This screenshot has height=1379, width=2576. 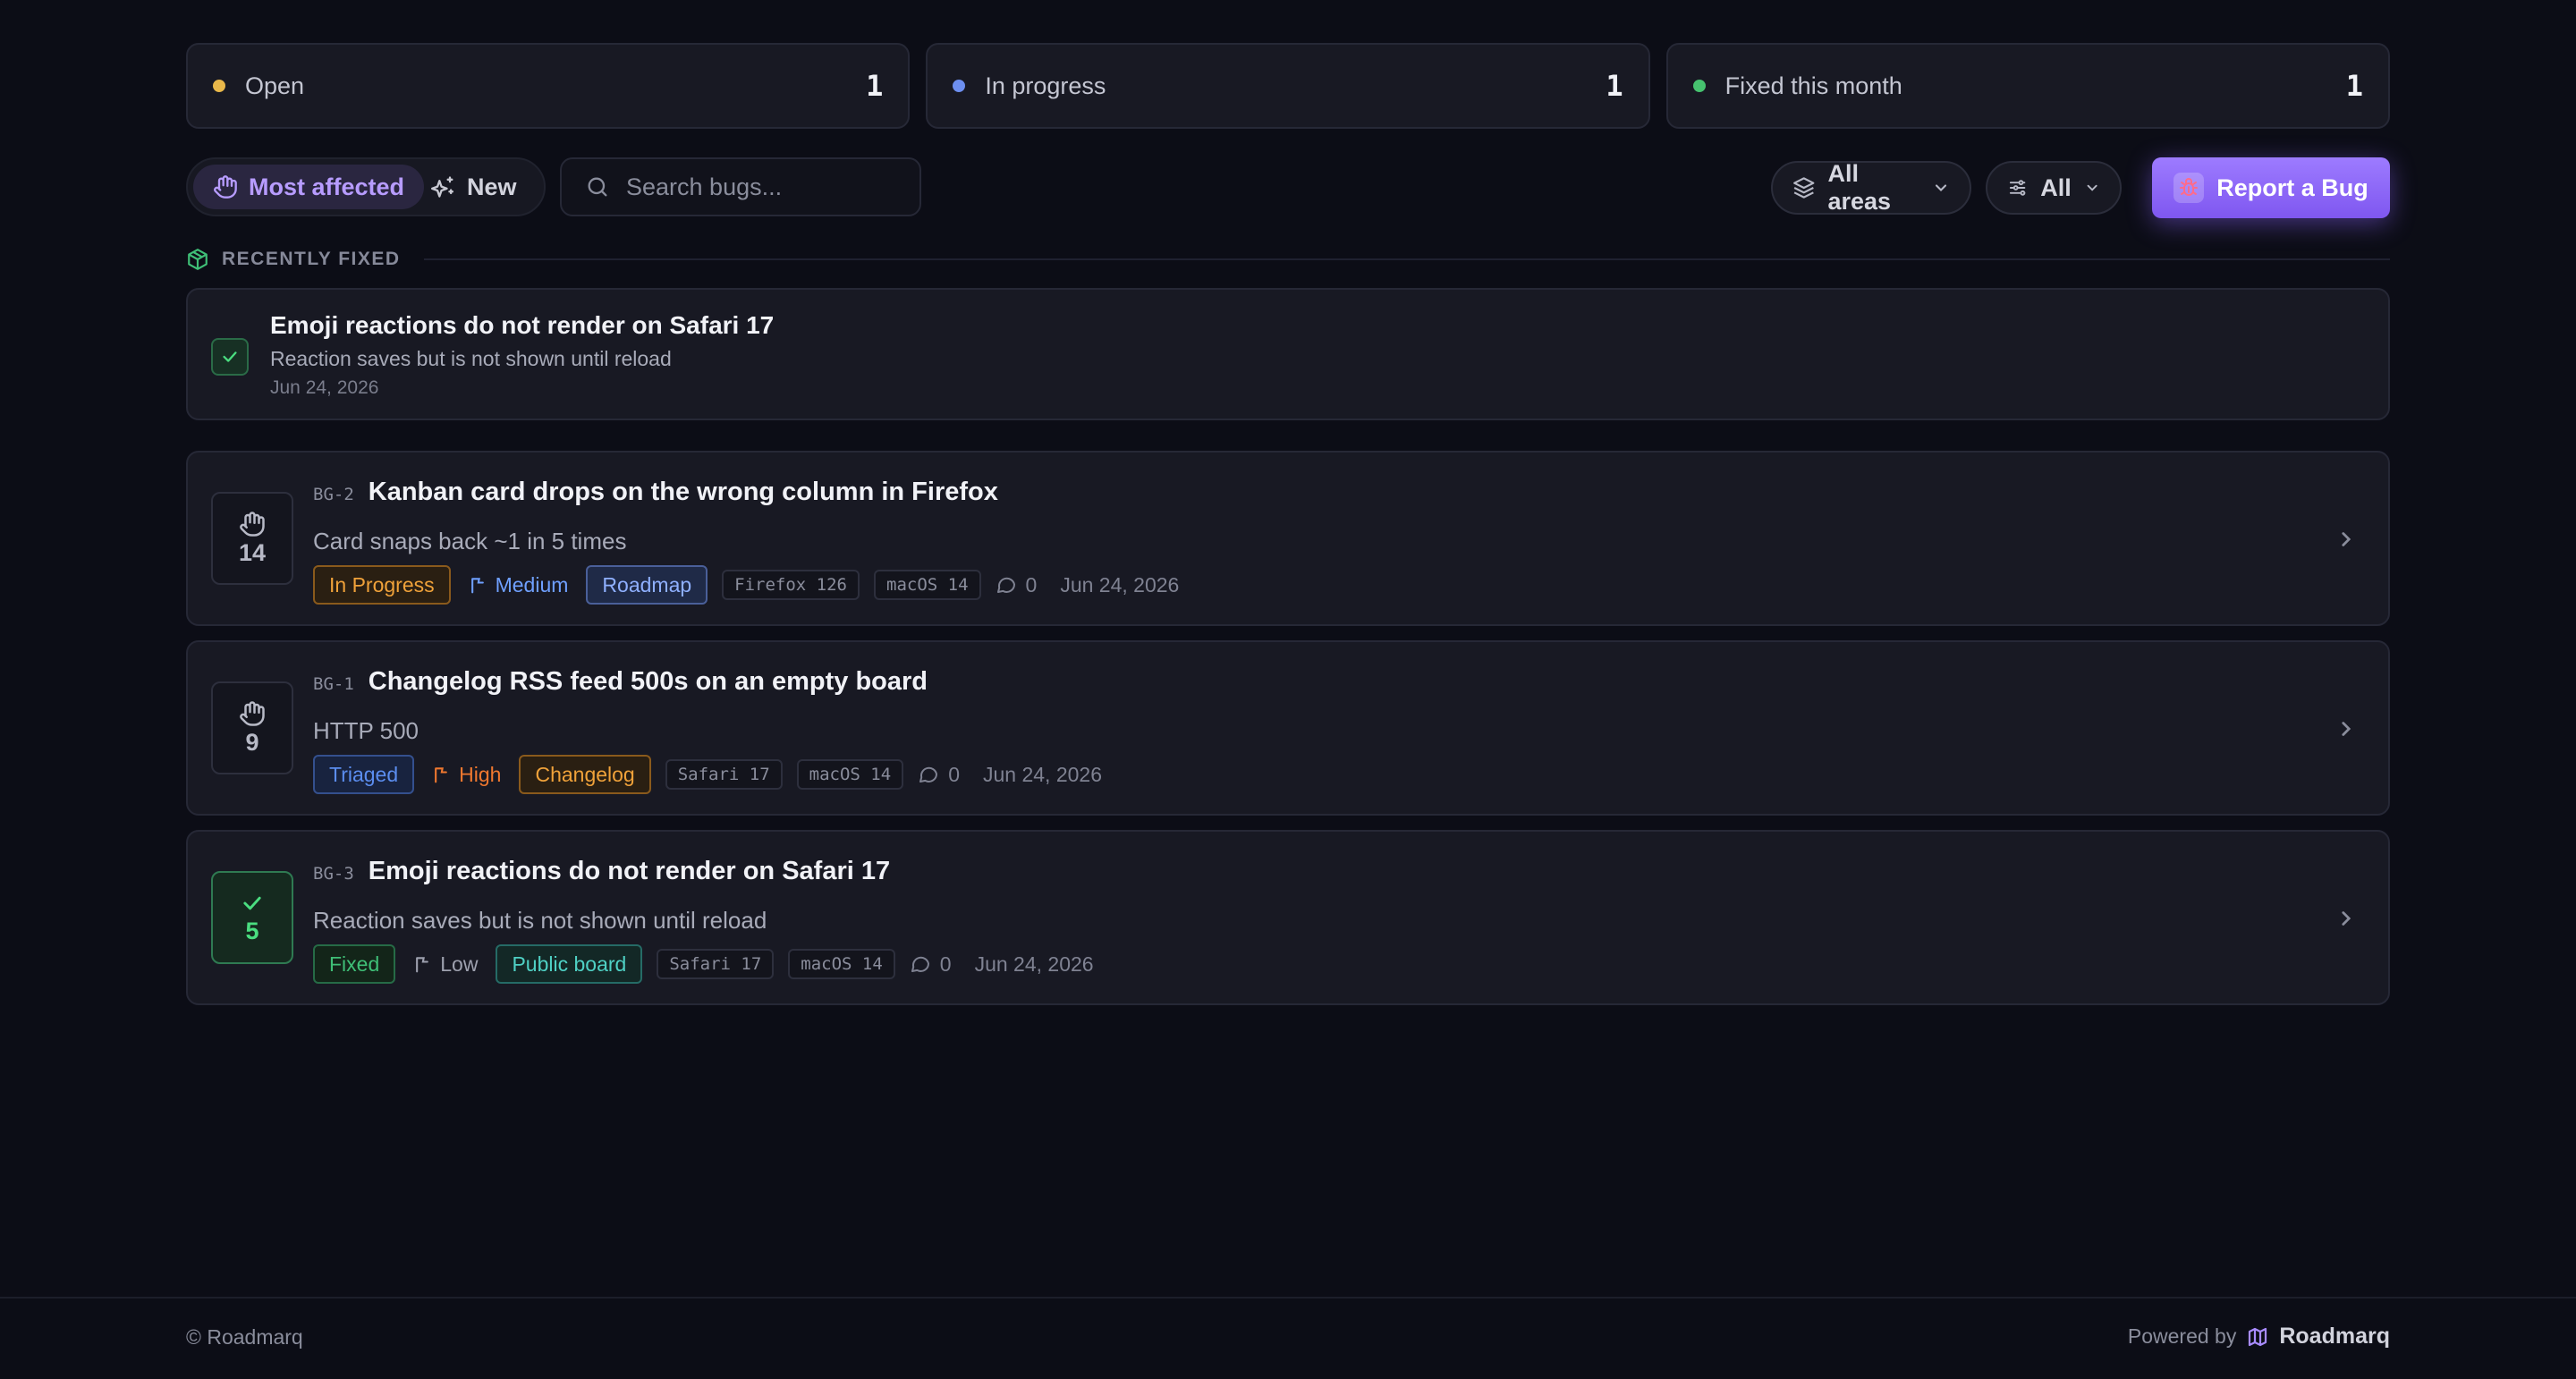 What do you see at coordinates (366, 730) in the screenshot?
I see `bug-description: HTTP 500` at bounding box center [366, 730].